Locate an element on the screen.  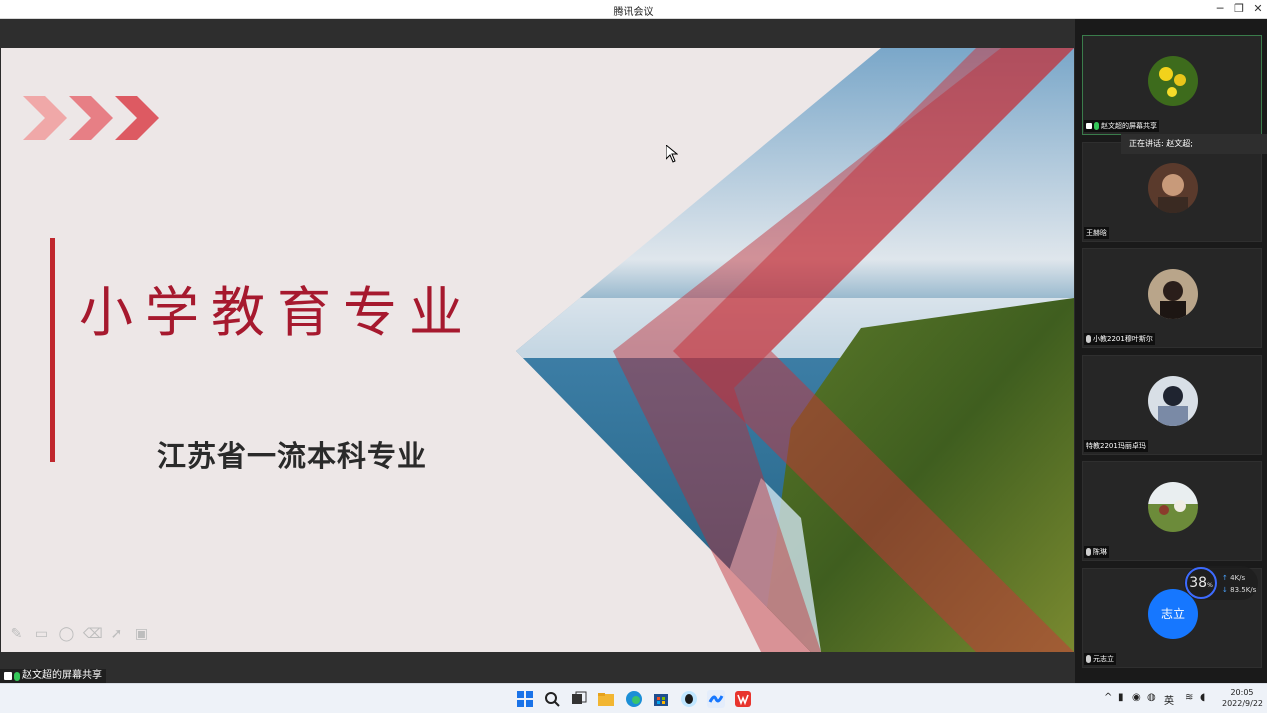
volume-icon: ◖ is located at coordinates (1202, 697).